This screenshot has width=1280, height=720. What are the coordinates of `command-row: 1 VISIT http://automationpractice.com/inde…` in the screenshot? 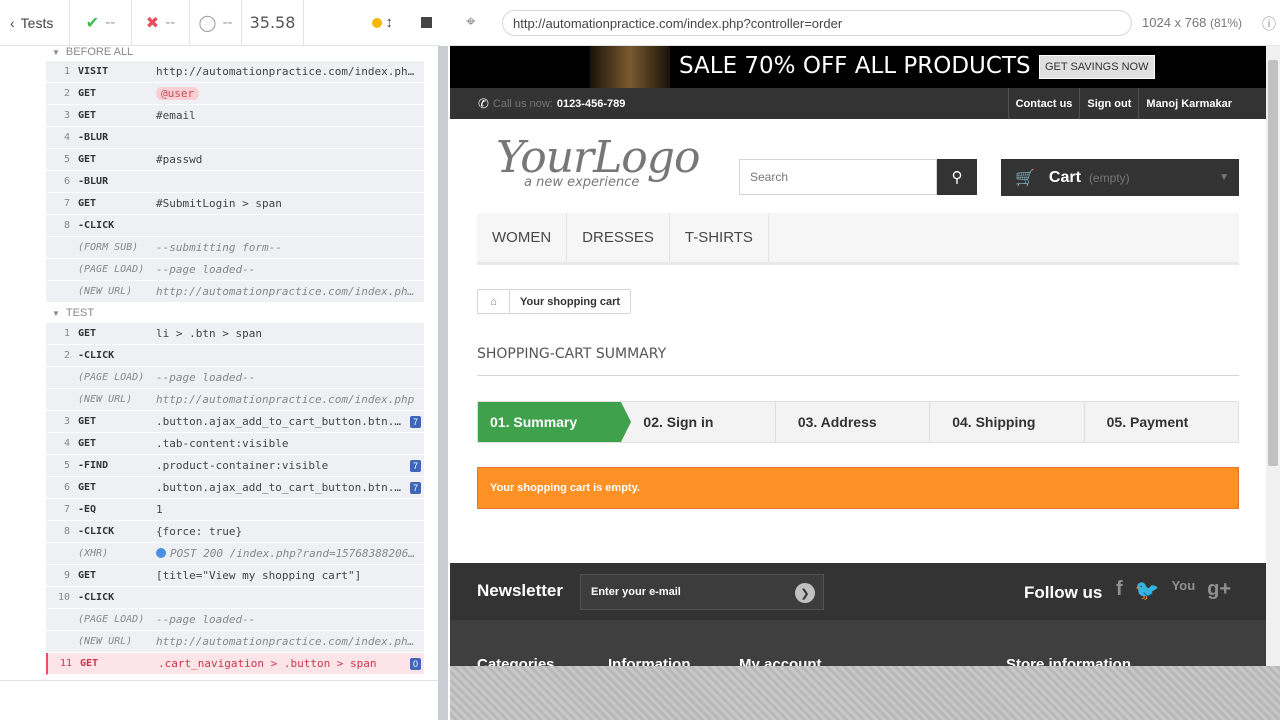 It's located at (235, 72).